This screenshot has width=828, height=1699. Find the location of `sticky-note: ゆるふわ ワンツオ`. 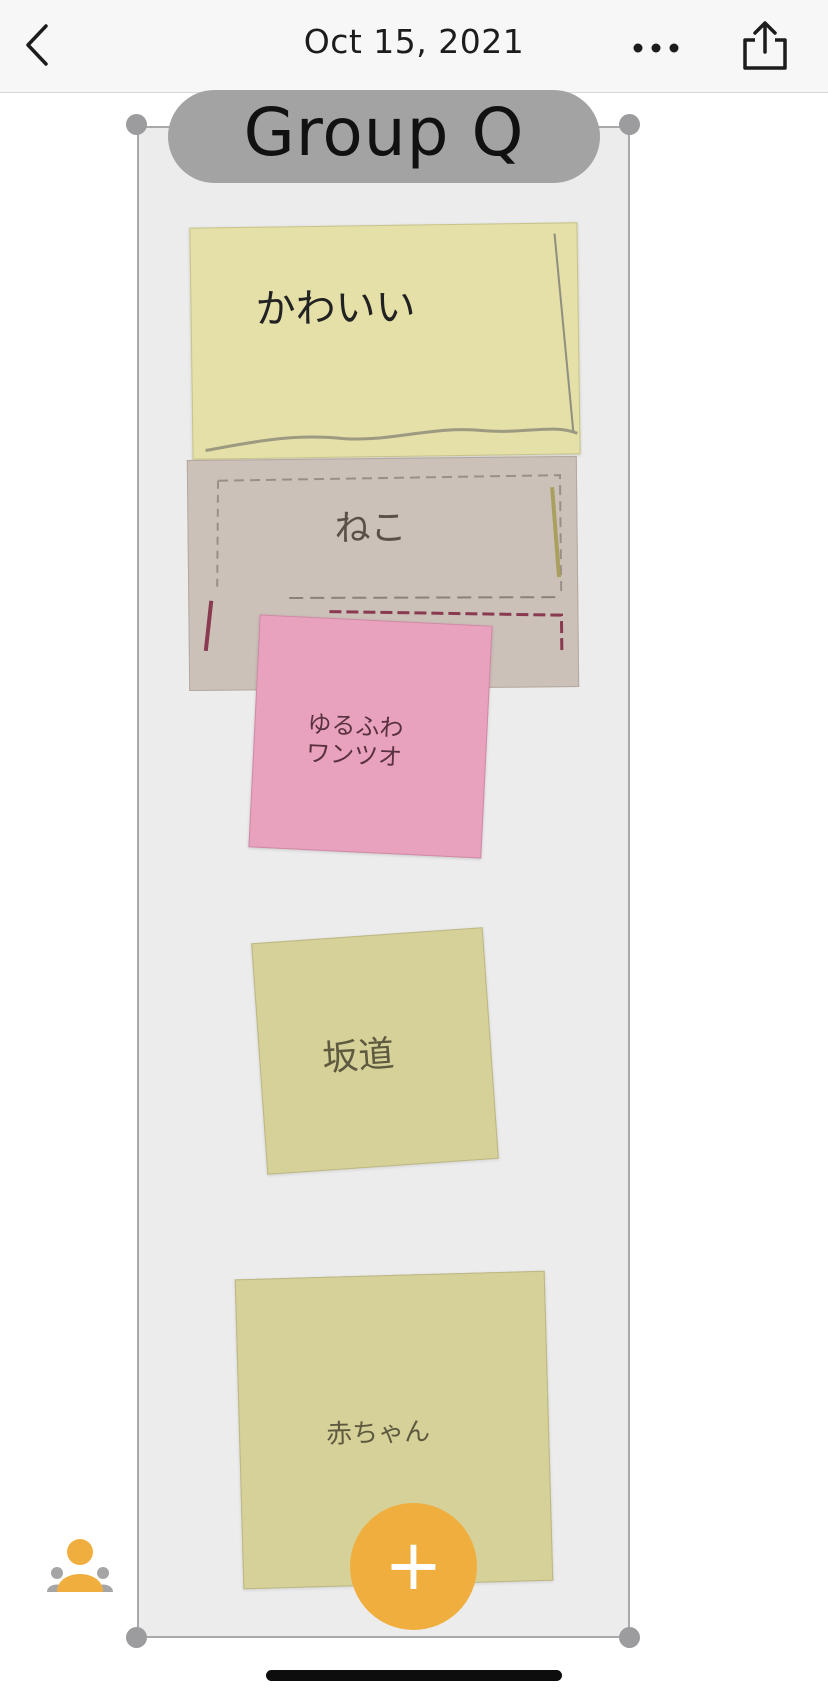

sticky-note: ゆるふわ ワンツオ is located at coordinates (370, 736).